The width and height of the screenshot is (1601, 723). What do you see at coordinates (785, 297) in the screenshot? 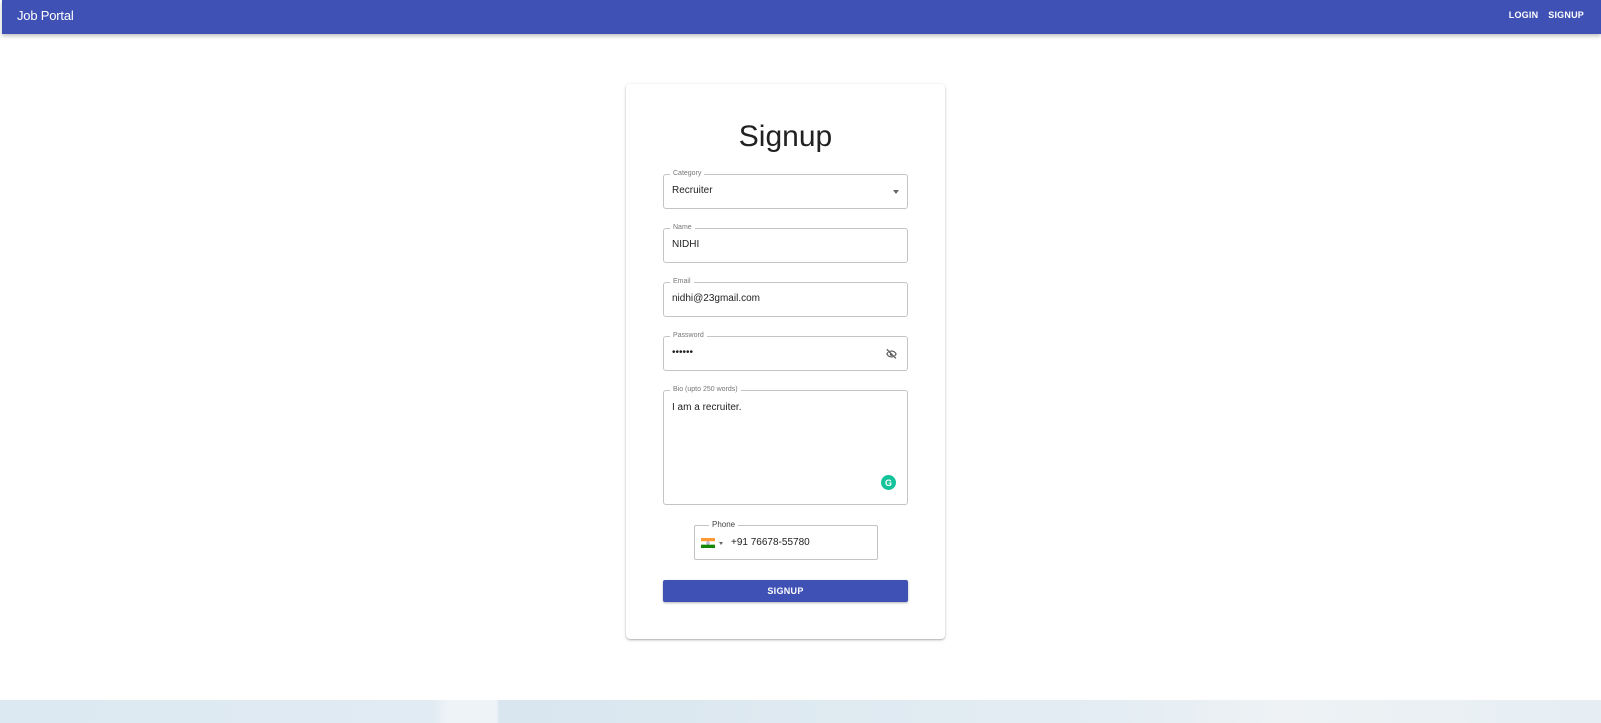
I see `email-field: Email nidhi@23gmail.com` at bounding box center [785, 297].